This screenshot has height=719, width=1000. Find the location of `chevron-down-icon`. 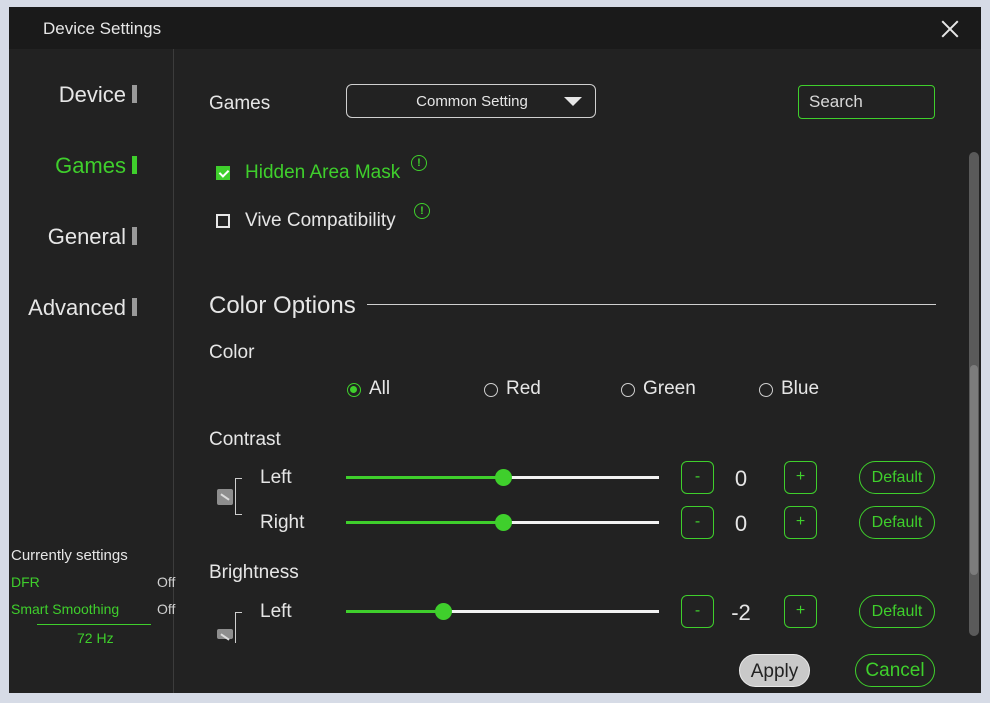

chevron-down-icon is located at coordinates (573, 101).